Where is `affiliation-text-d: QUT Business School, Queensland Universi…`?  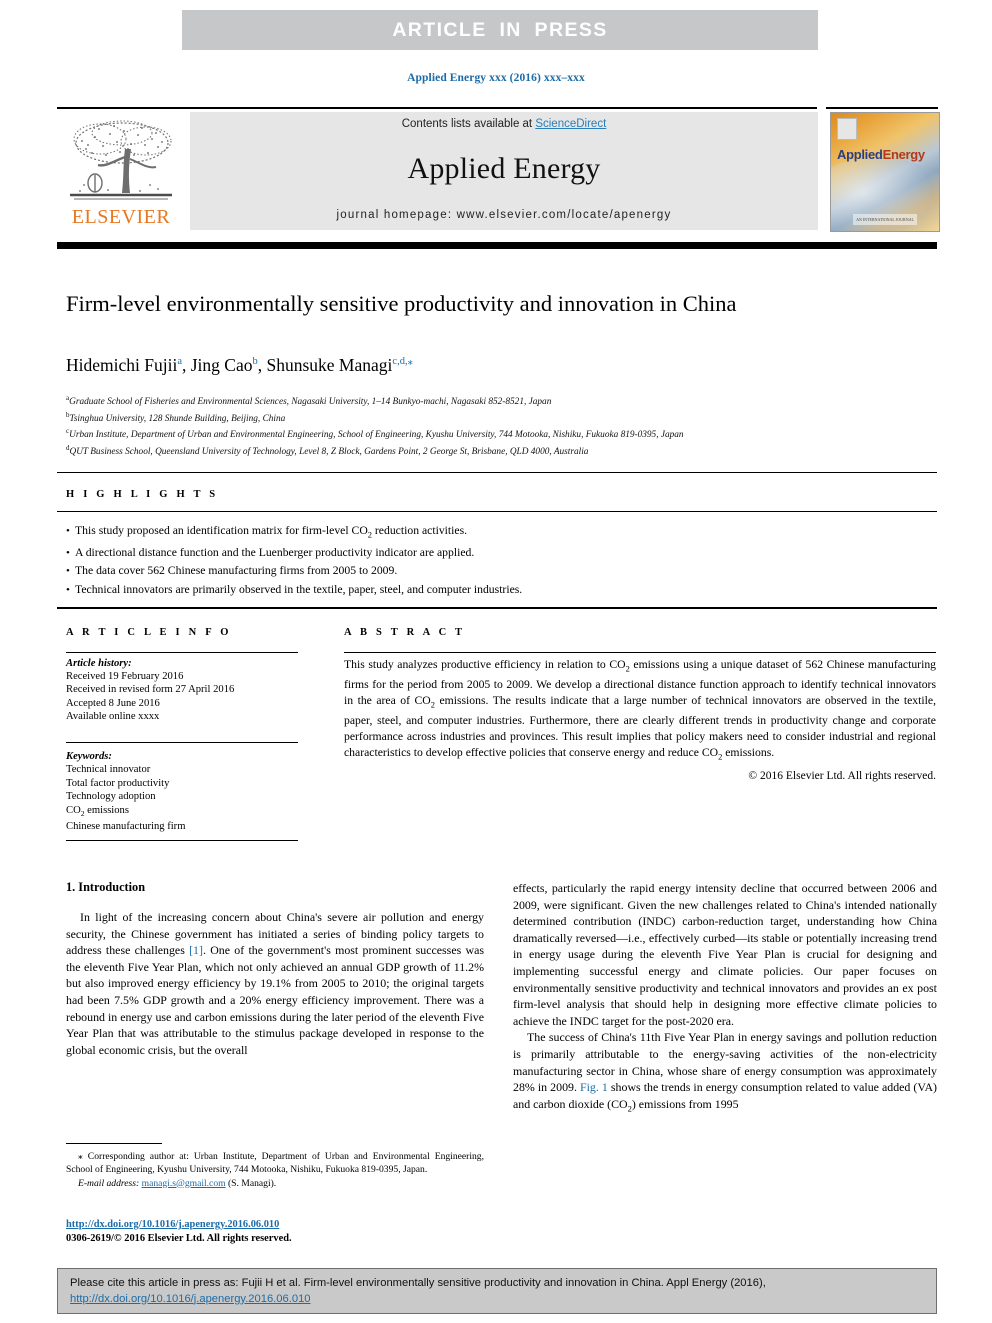
affiliation-text-d: QUT Business School, Queensland Universi… is located at coordinates (329, 452).